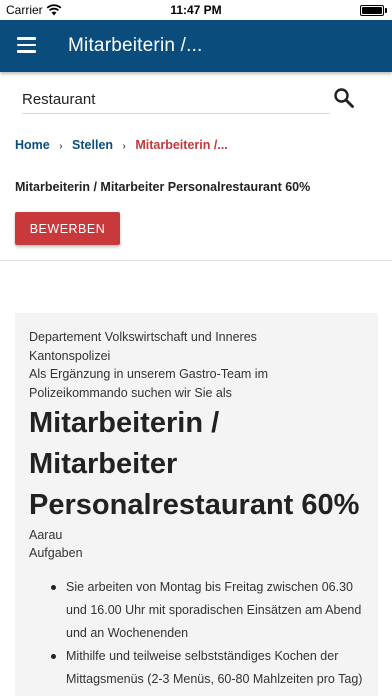 This screenshot has width=392, height=696. What do you see at coordinates (196, 260) in the screenshot?
I see `divider` at bounding box center [196, 260].